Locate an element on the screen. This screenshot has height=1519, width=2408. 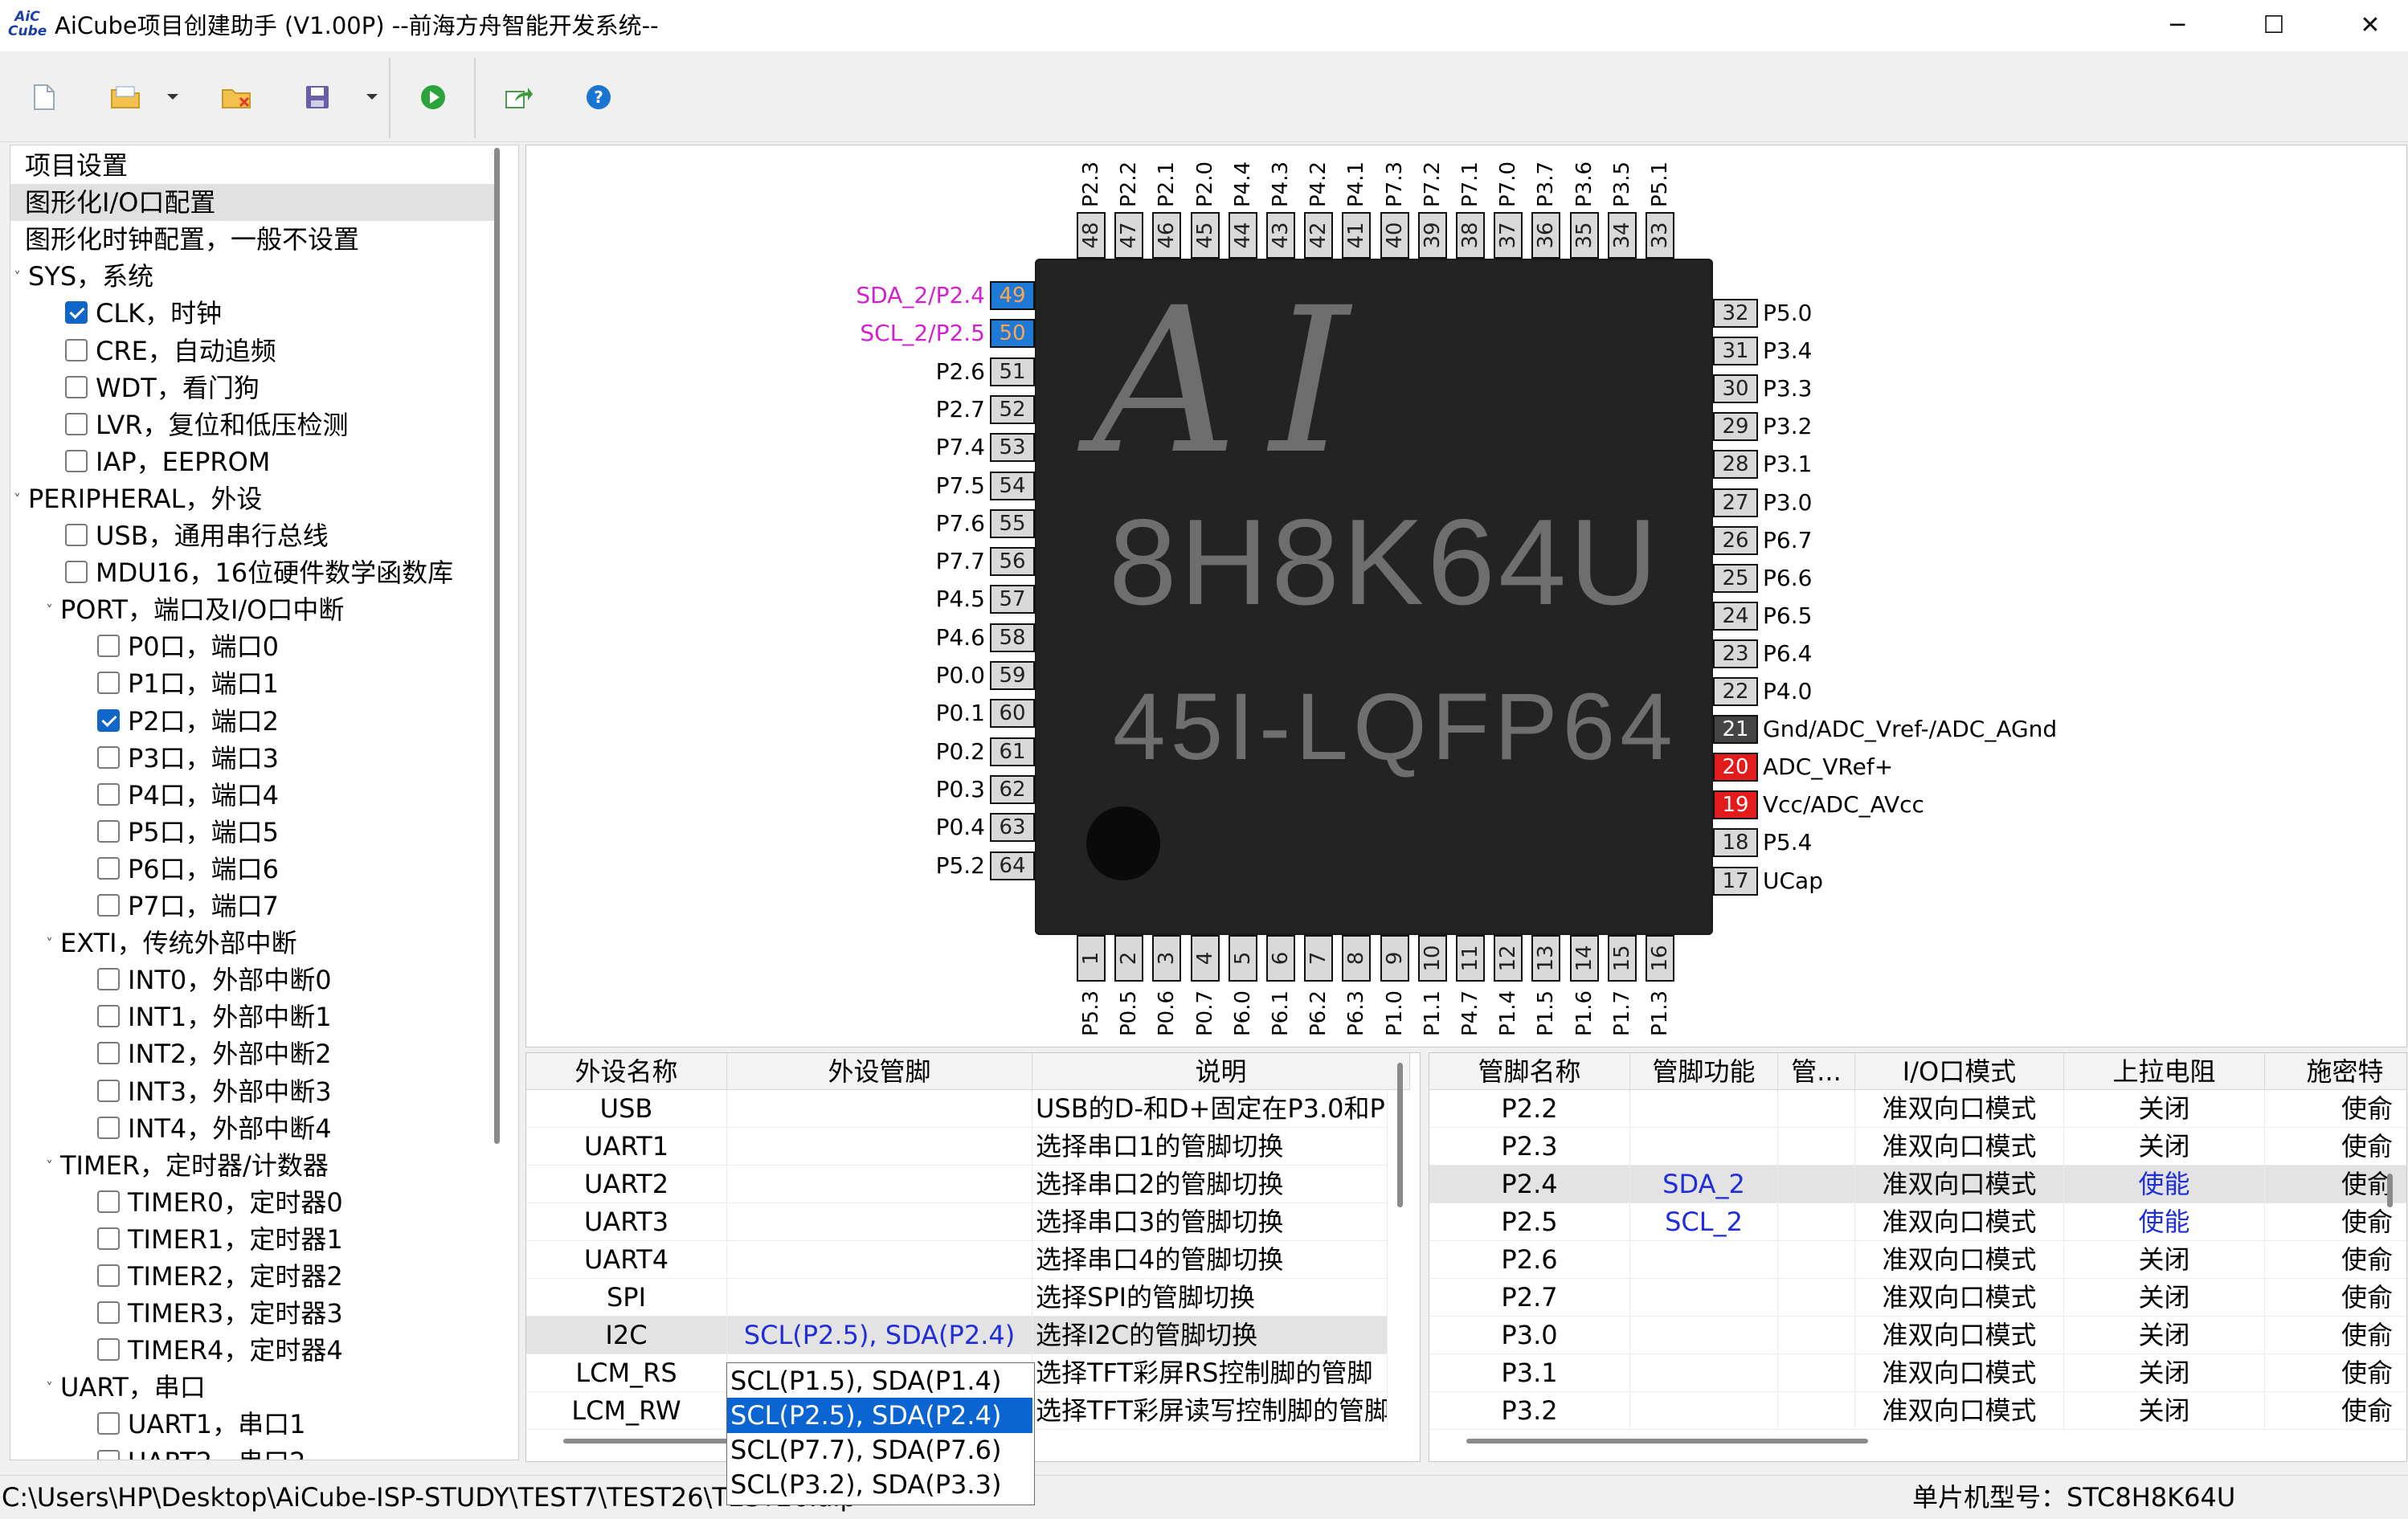
peripheral-desc-cell: 选择SPI的管脚切换 is located at coordinates (1210, 1298).